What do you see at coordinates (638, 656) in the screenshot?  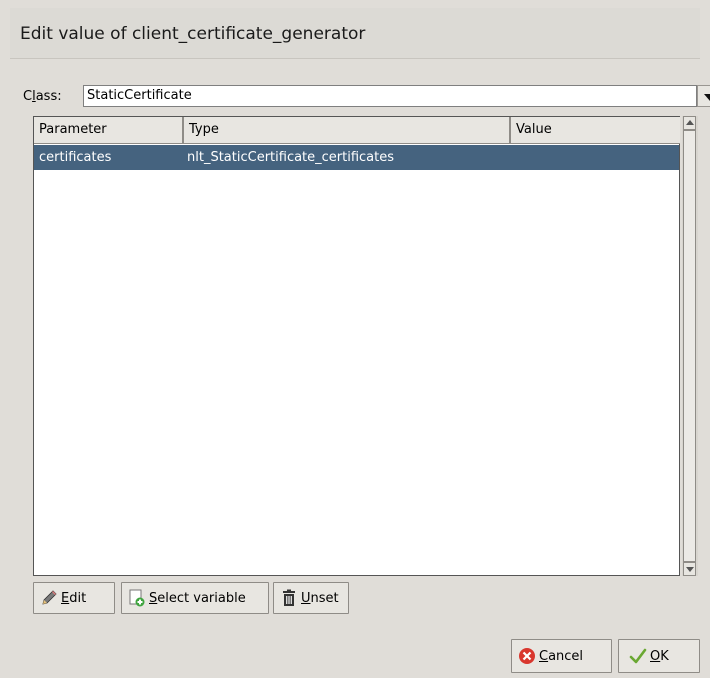 I see `checkmark-icon` at bounding box center [638, 656].